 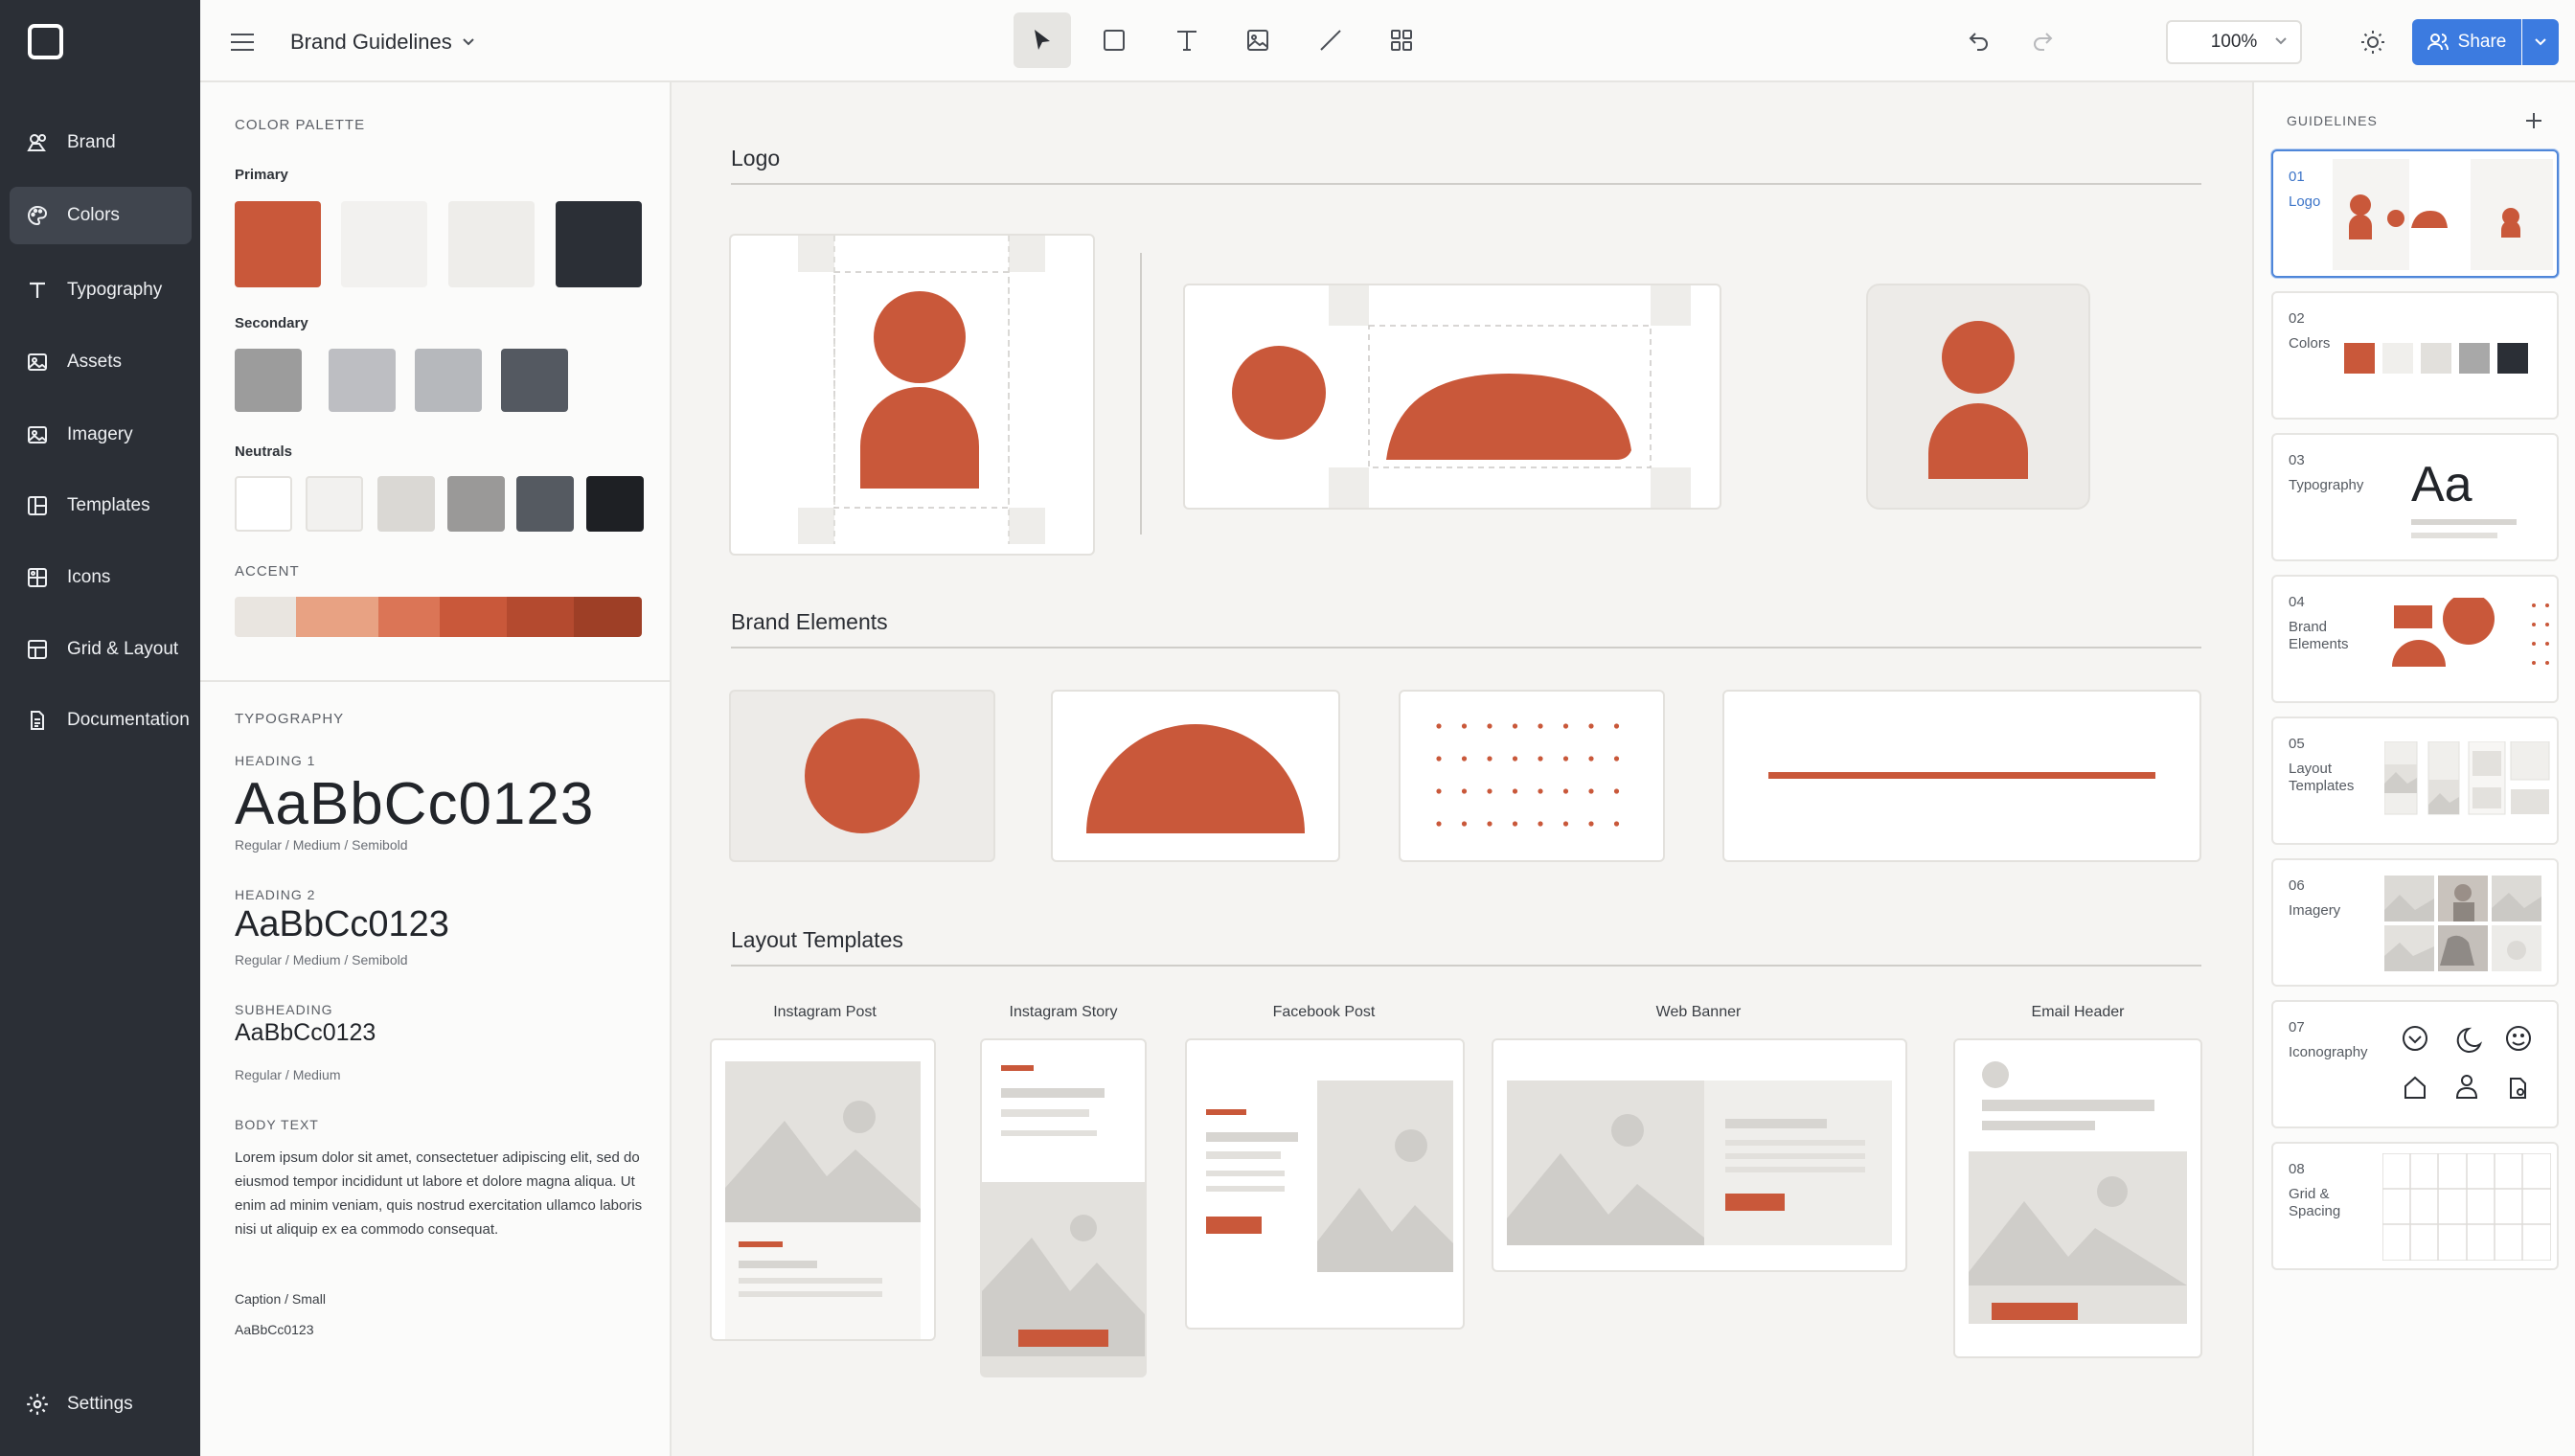 What do you see at coordinates (2415, 1206) in the screenshot?
I see `guideline-card-grid-spacing: 08 Grid & Spacing` at bounding box center [2415, 1206].